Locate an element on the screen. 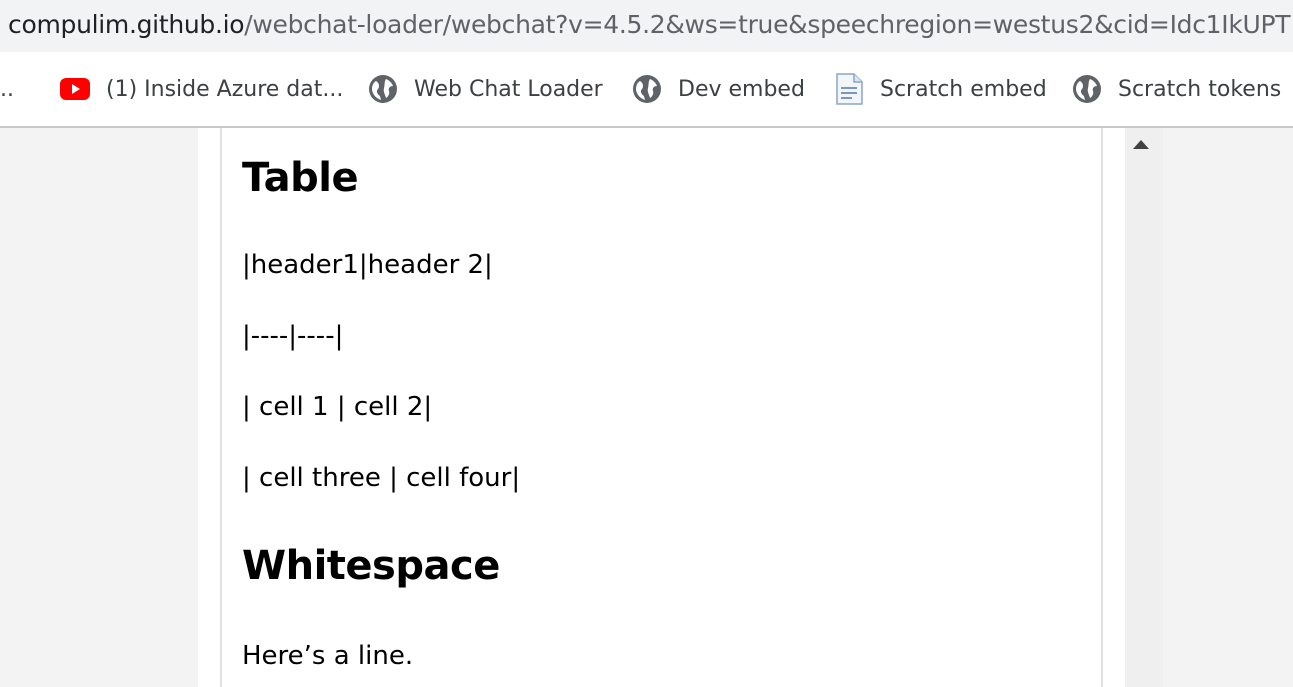 Image resolution: width=1293 pixels, height=687 pixels. scroll-up-arrow-icon is located at coordinates (1141, 144).